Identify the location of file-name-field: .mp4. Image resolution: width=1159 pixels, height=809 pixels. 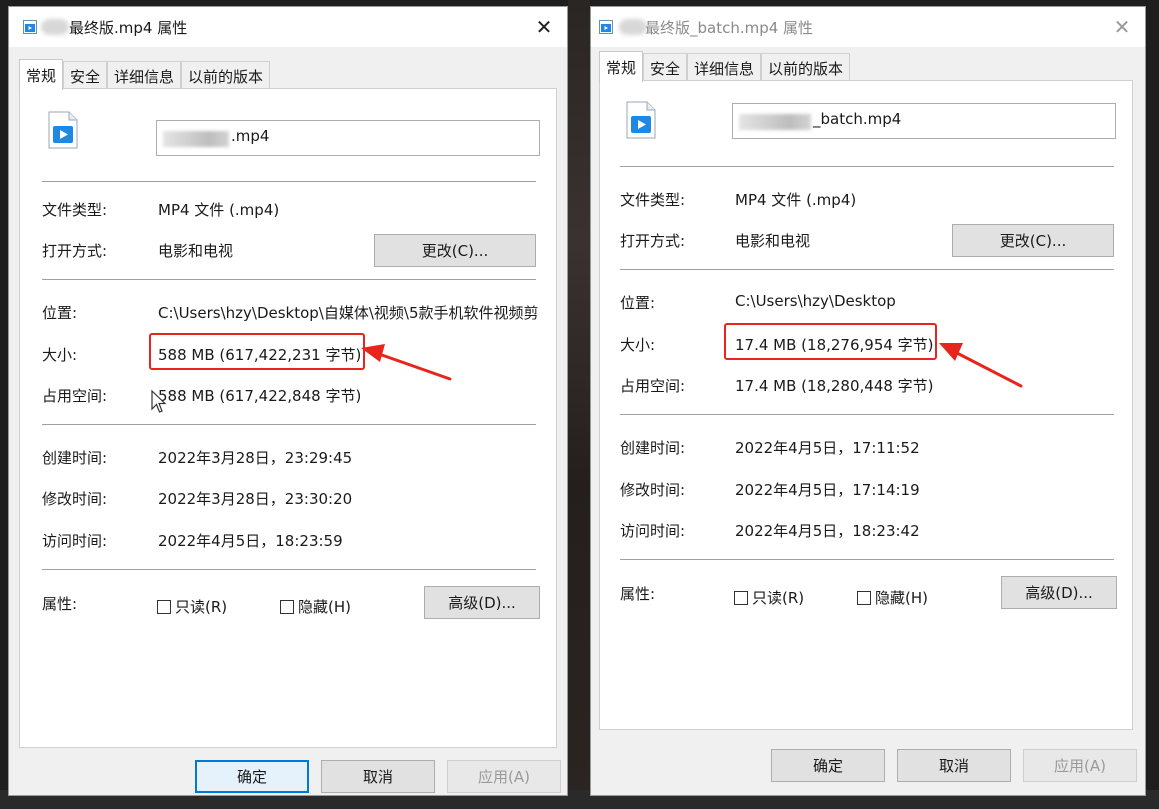
(348, 138).